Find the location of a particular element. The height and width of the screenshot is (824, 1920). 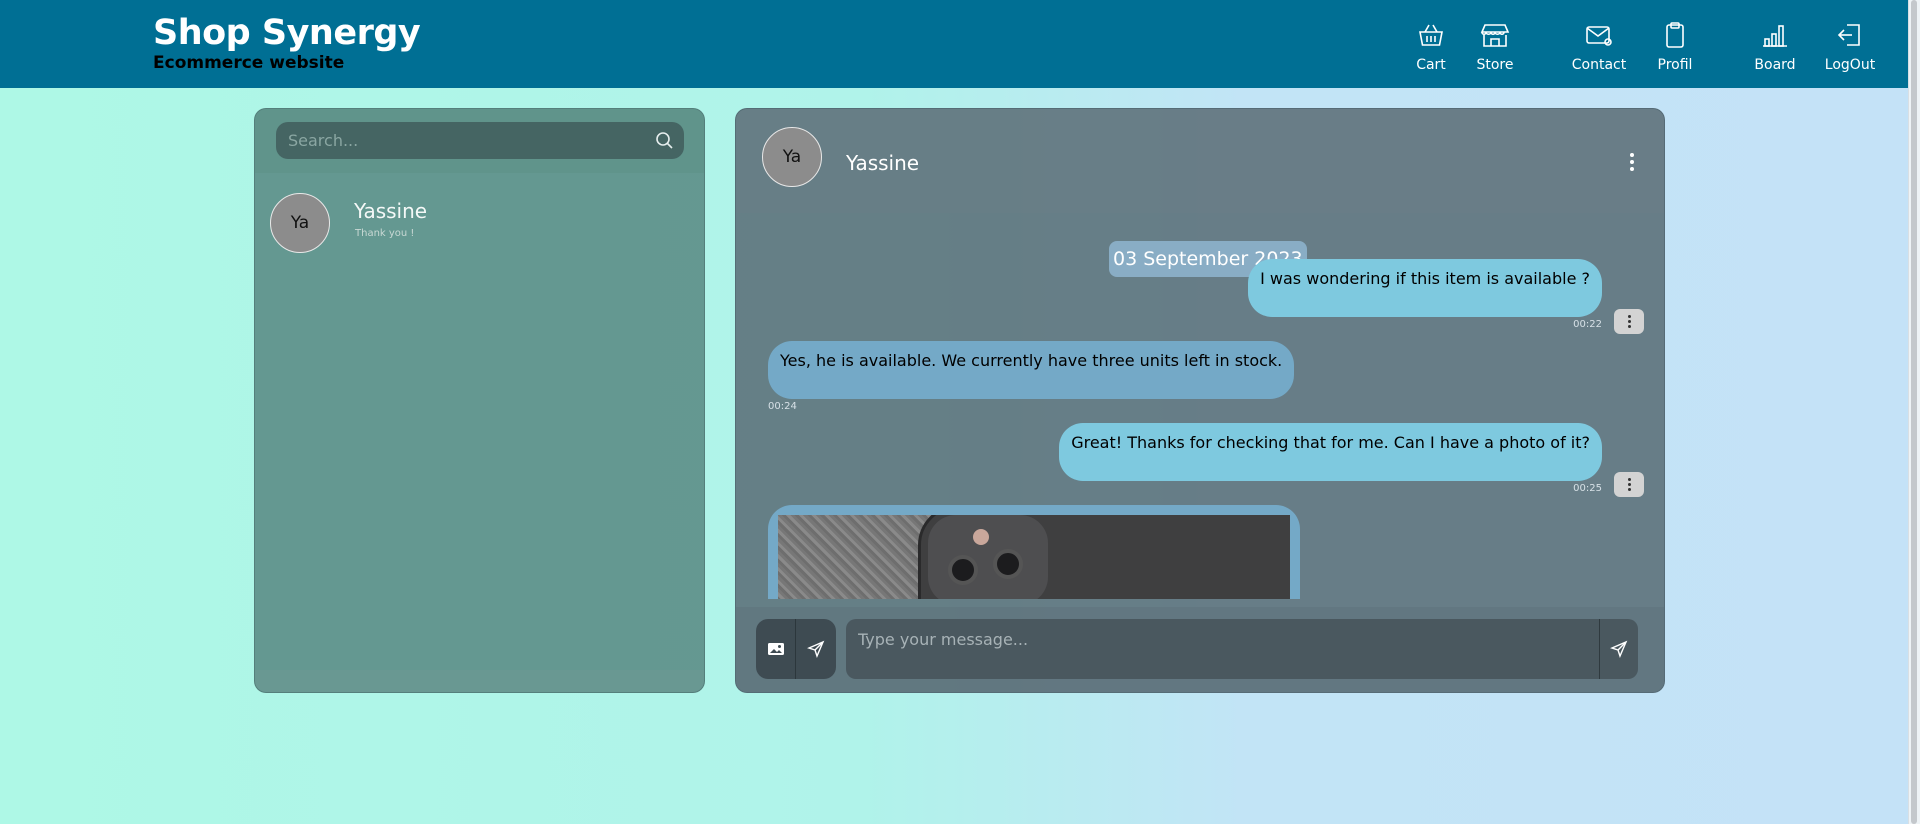

chat-menu-icon is located at coordinates (1632, 163).